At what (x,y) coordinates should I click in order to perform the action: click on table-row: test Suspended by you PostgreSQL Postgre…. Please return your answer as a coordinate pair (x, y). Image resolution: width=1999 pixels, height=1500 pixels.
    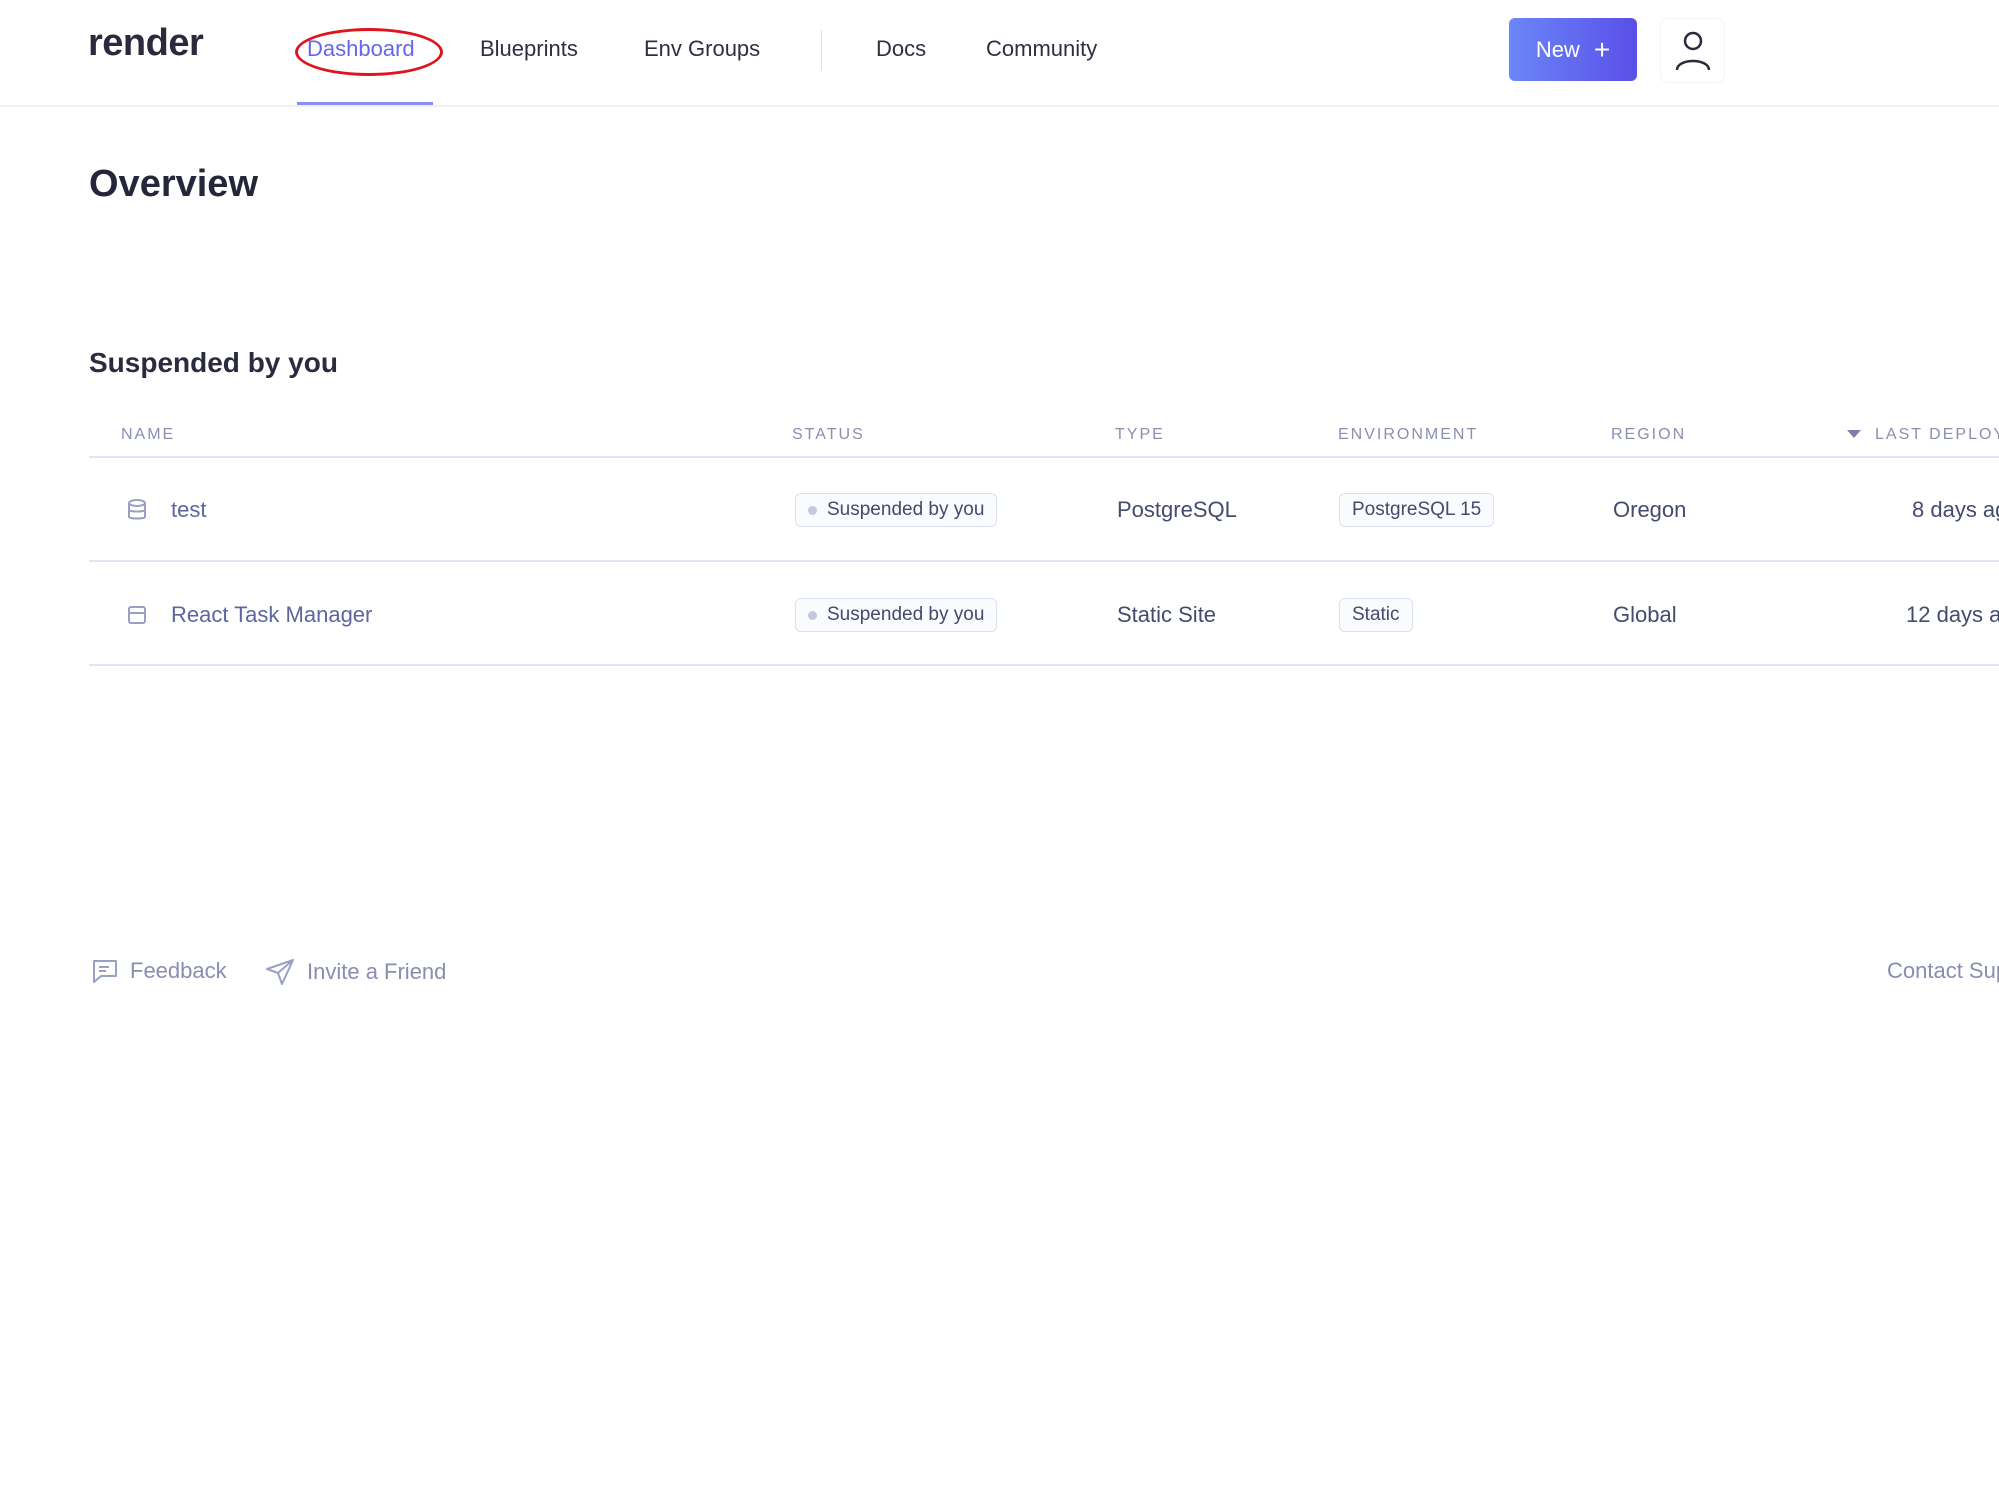
    Looking at the image, I should click on (1044, 509).